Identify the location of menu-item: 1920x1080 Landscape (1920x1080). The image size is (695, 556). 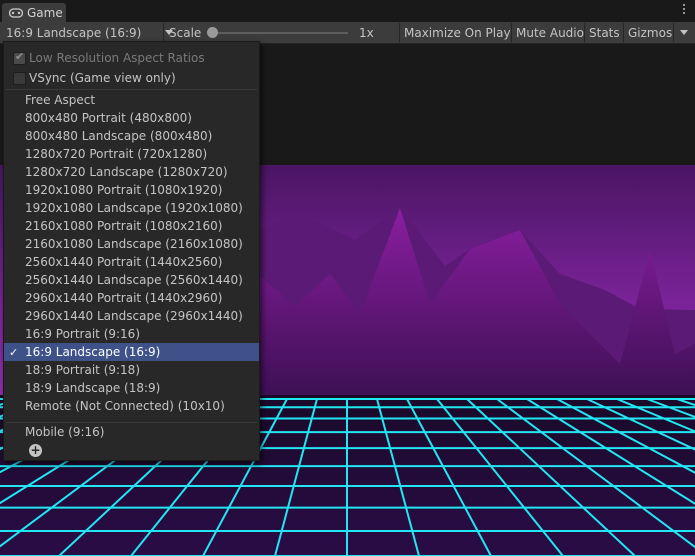
(131, 208).